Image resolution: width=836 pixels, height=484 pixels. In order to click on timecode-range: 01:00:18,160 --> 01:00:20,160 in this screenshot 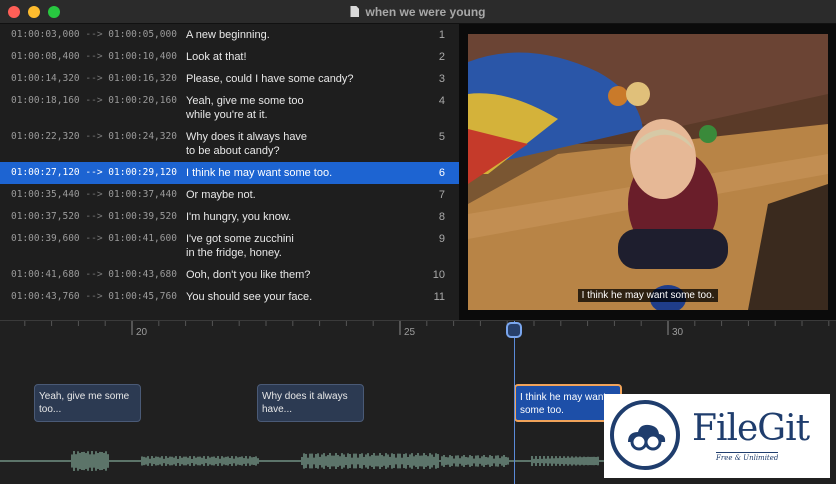, I will do `click(94, 100)`.